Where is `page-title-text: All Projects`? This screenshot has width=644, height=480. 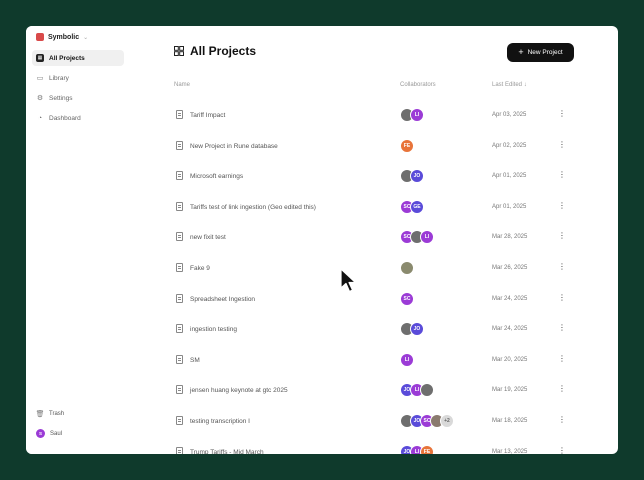
page-title-text: All Projects is located at coordinates (223, 51).